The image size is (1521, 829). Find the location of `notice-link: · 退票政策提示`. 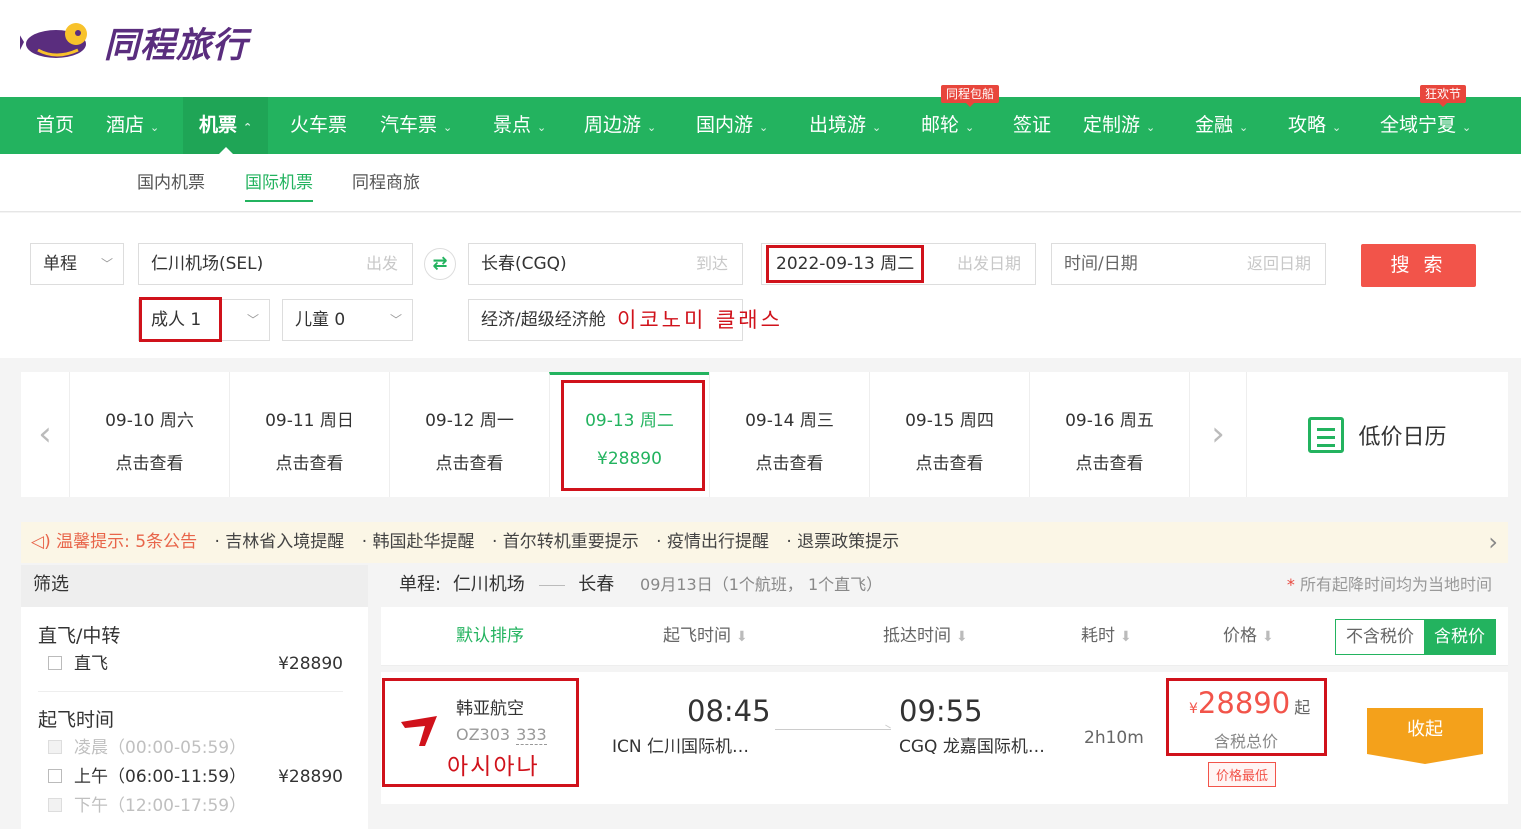

notice-link: · 退票政策提示 is located at coordinates (842, 542).